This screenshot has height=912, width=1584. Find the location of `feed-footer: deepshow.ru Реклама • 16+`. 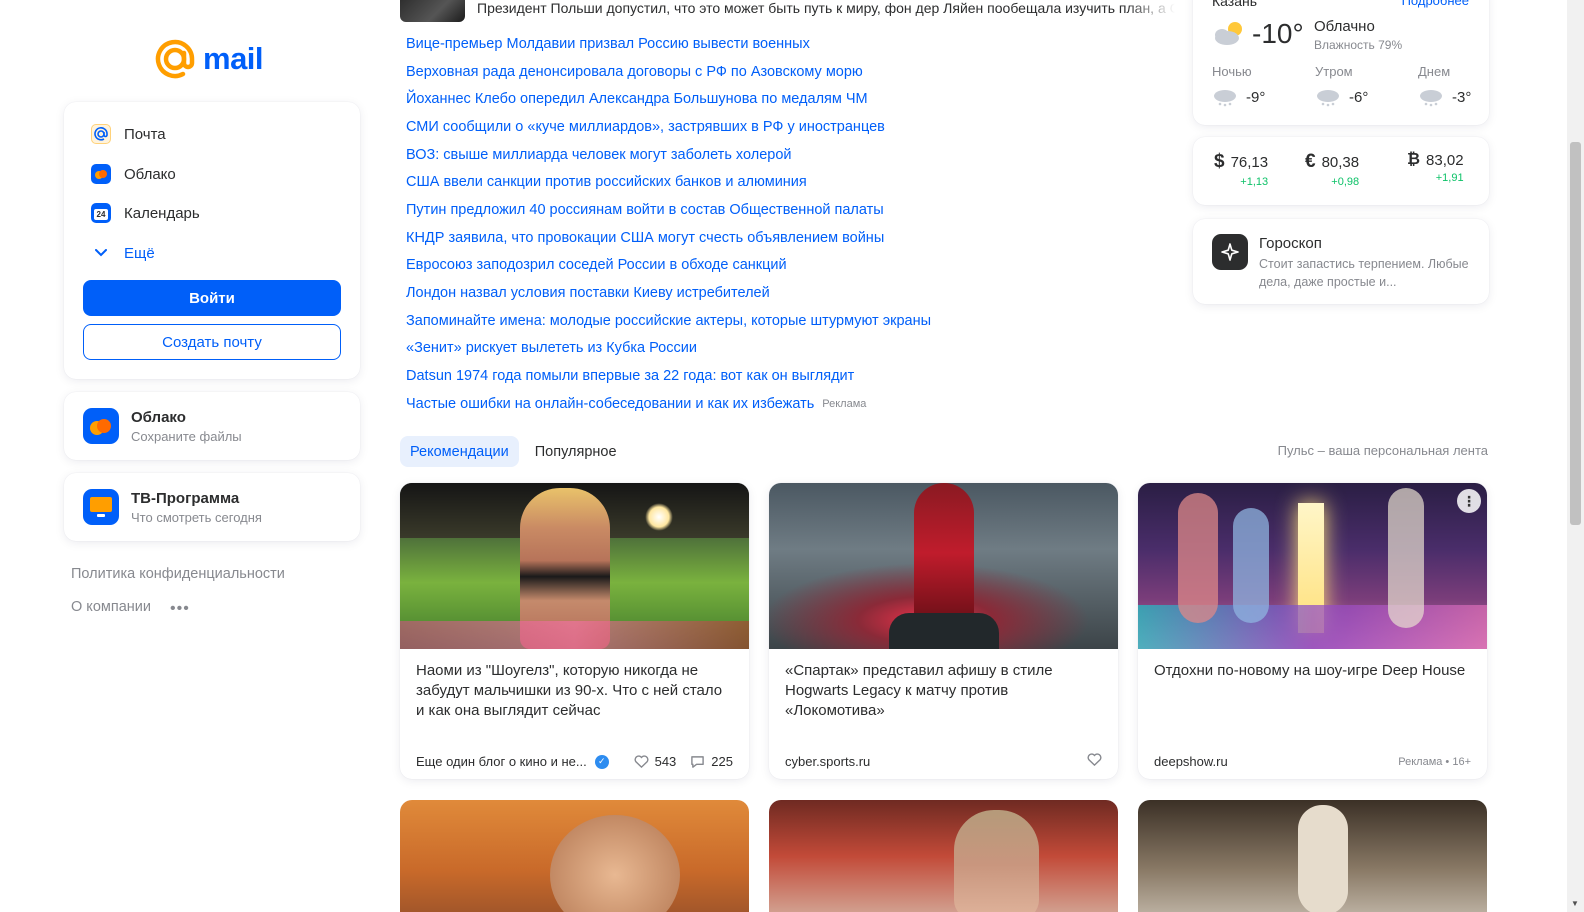

feed-footer: deepshow.ru Реклама • 16+ is located at coordinates (1312, 761).